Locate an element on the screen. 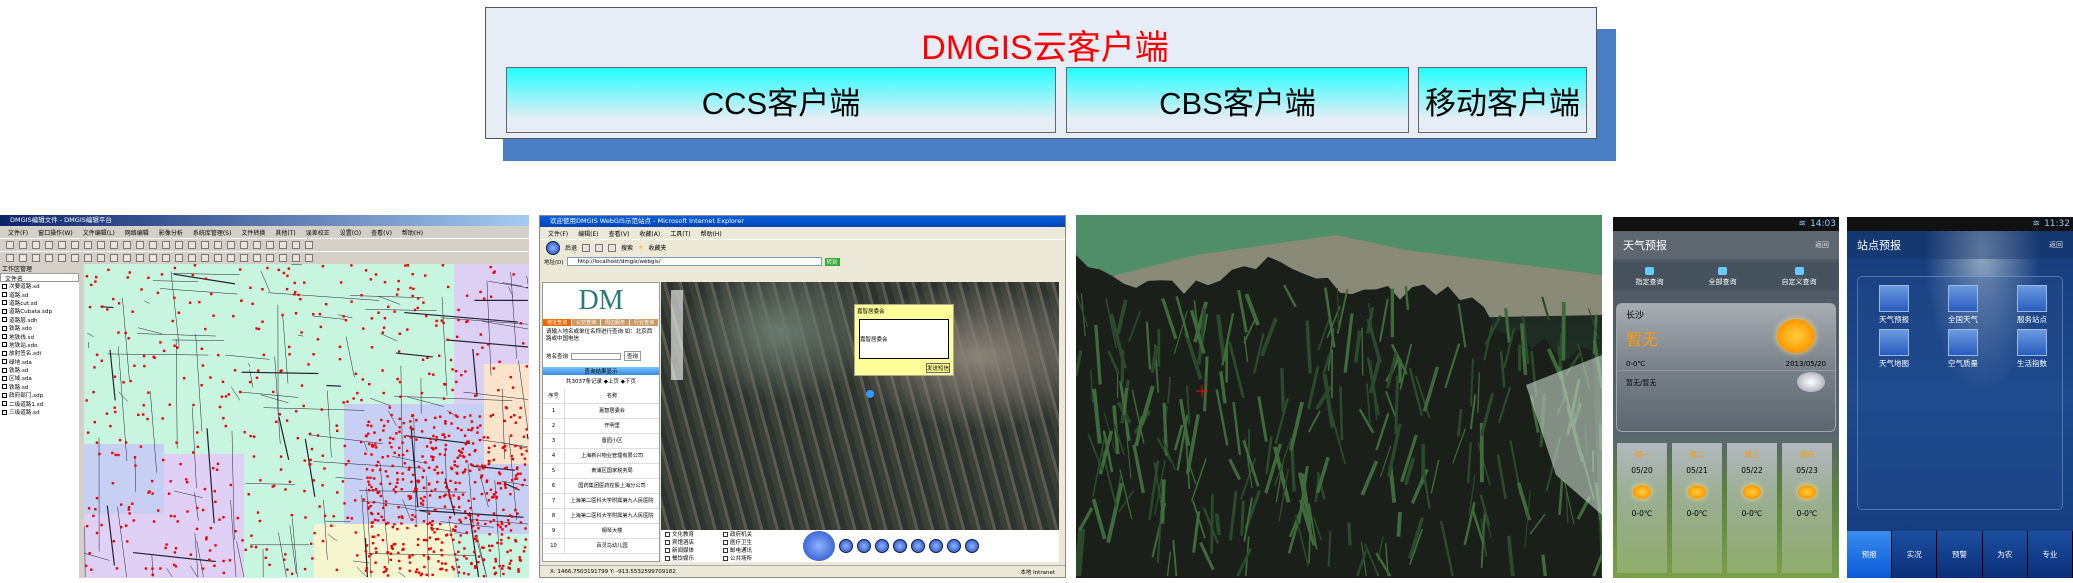 This screenshot has height=583, width=2073. zoom-in-icon is located at coordinates (846, 546).